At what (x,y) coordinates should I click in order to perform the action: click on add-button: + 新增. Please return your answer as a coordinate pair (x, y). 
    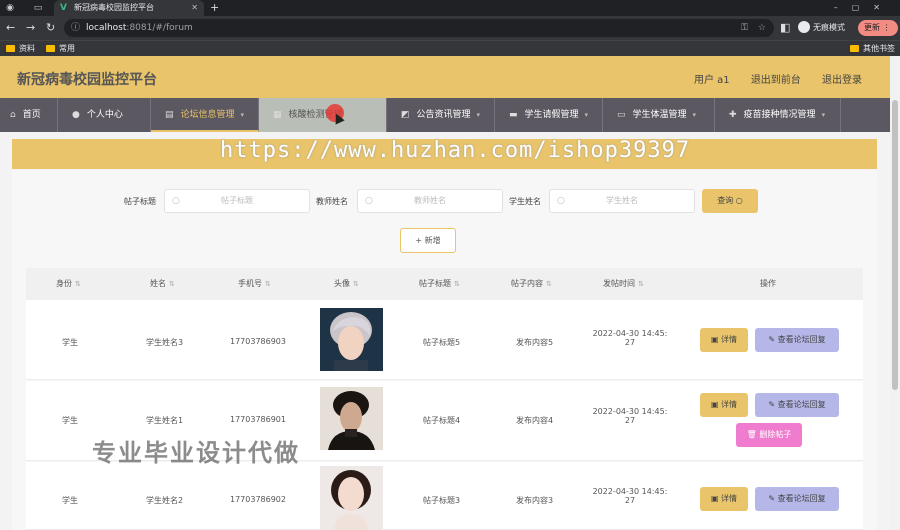
    Looking at the image, I should click on (428, 240).